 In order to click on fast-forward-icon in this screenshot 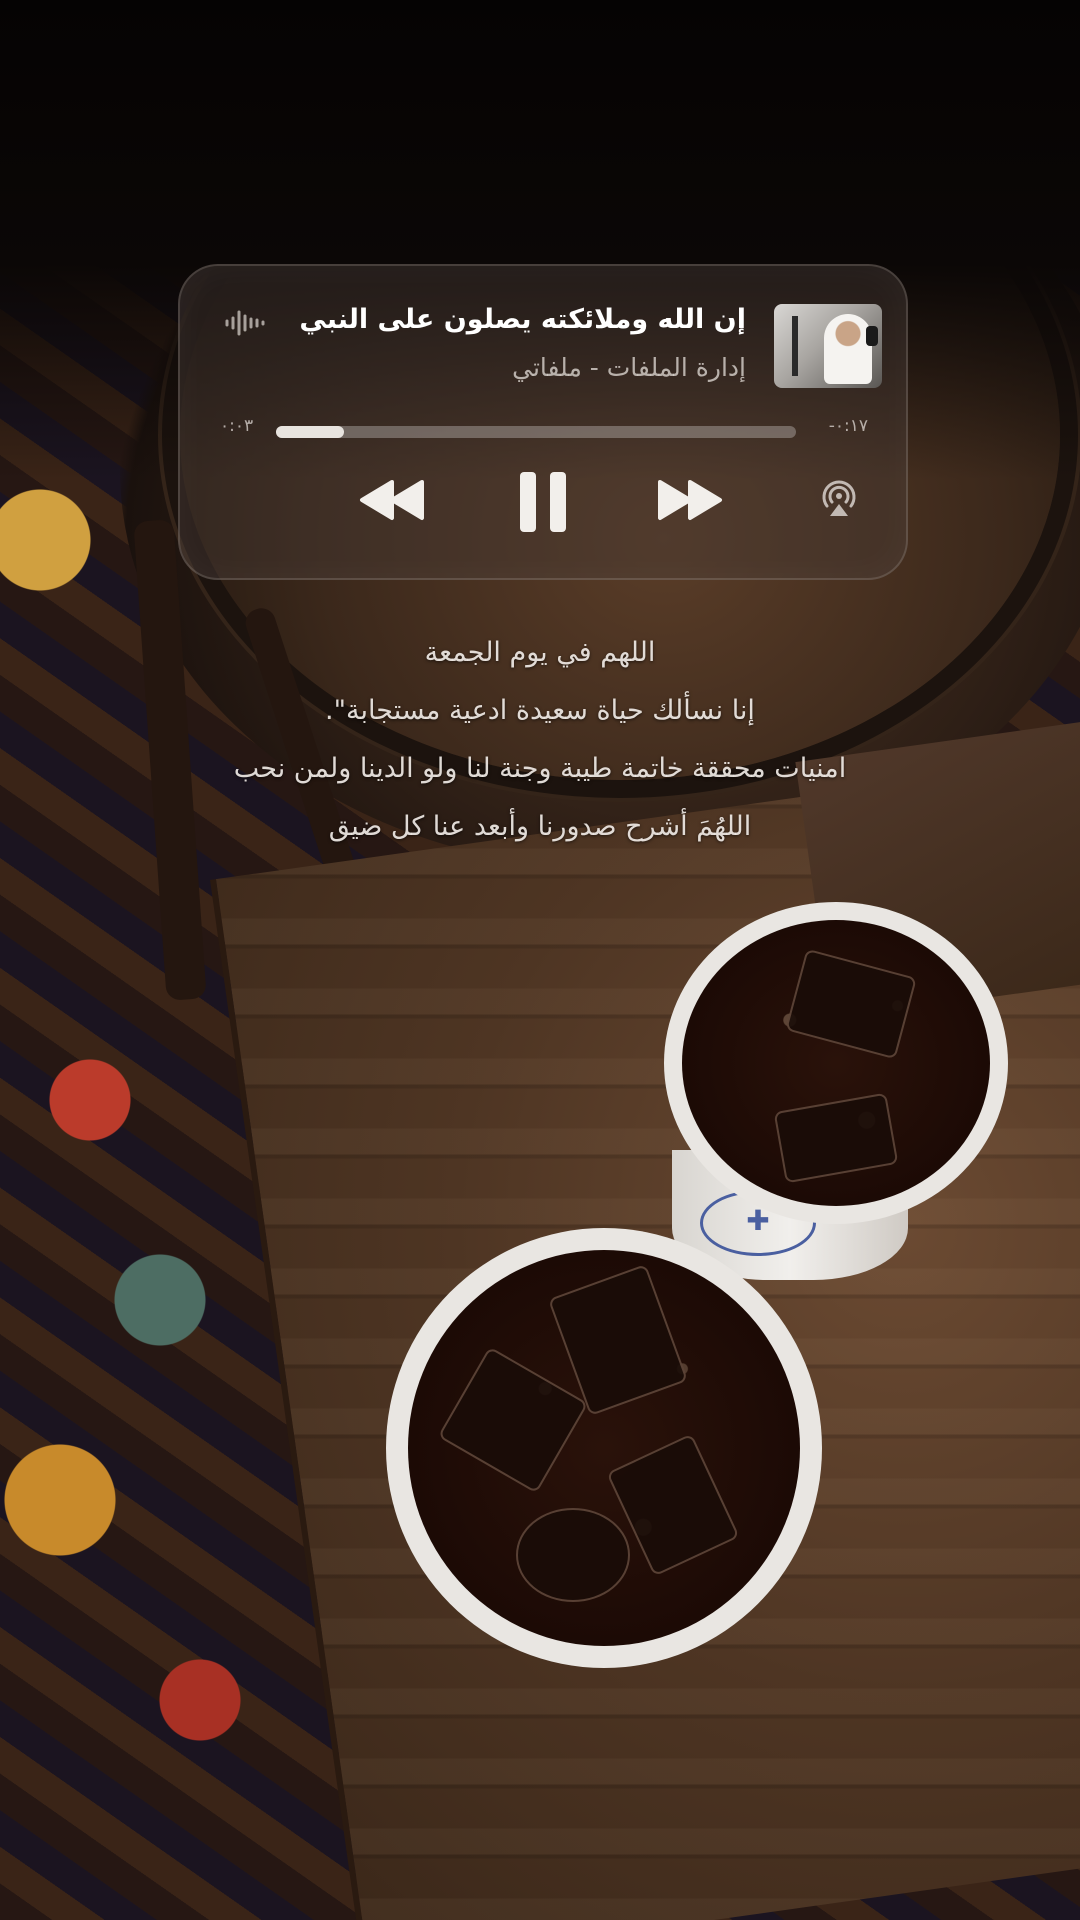, I will do `click(690, 500)`.